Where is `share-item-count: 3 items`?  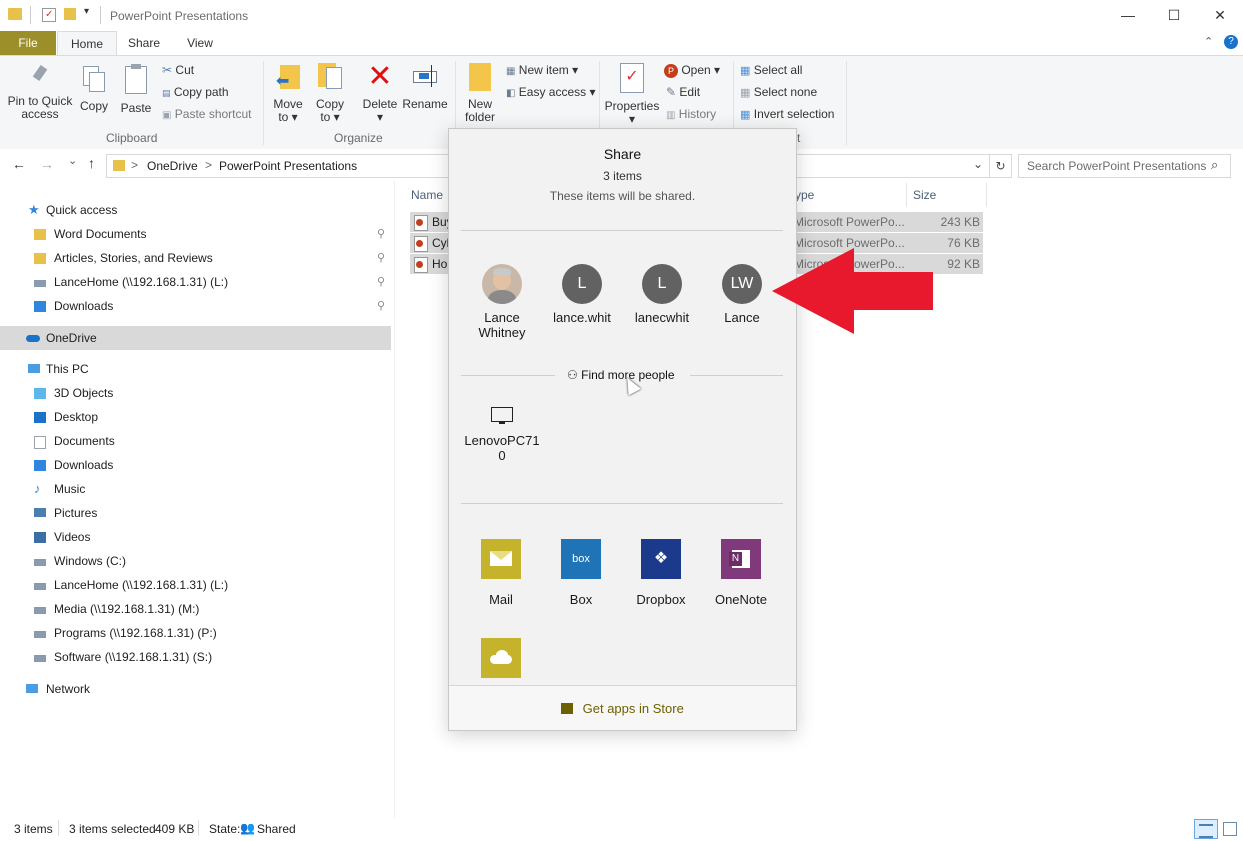
share-item-count: 3 items is located at coordinates (622, 176).